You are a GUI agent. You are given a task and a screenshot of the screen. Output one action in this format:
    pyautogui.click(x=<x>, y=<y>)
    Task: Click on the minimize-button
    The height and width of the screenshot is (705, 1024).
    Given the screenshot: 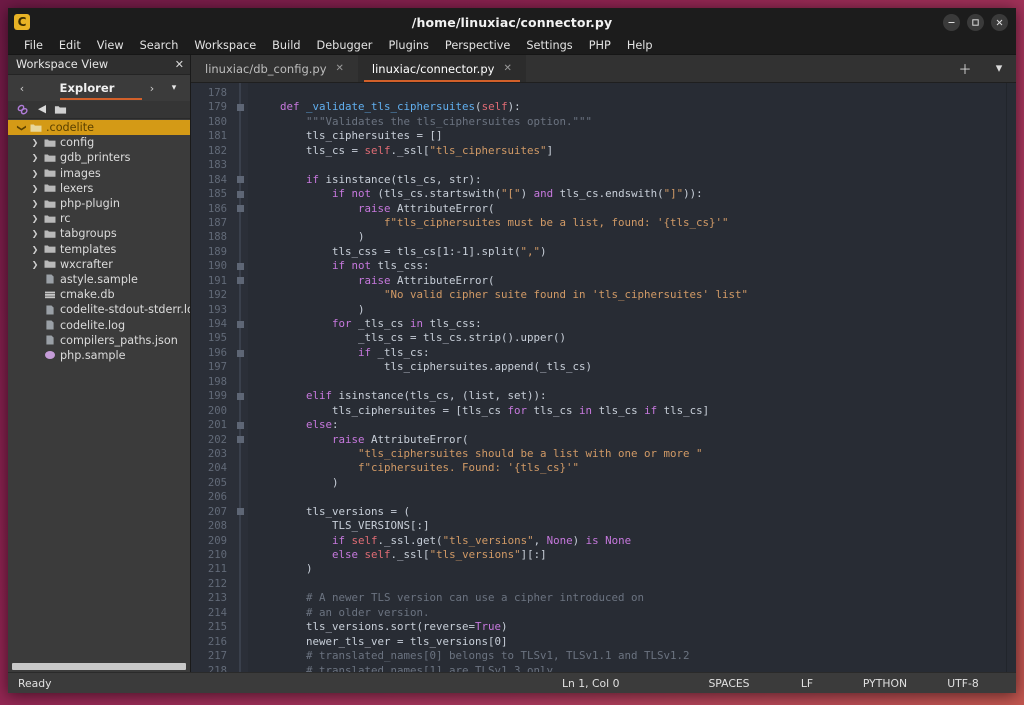 What is the action you would take?
    pyautogui.click(x=951, y=22)
    